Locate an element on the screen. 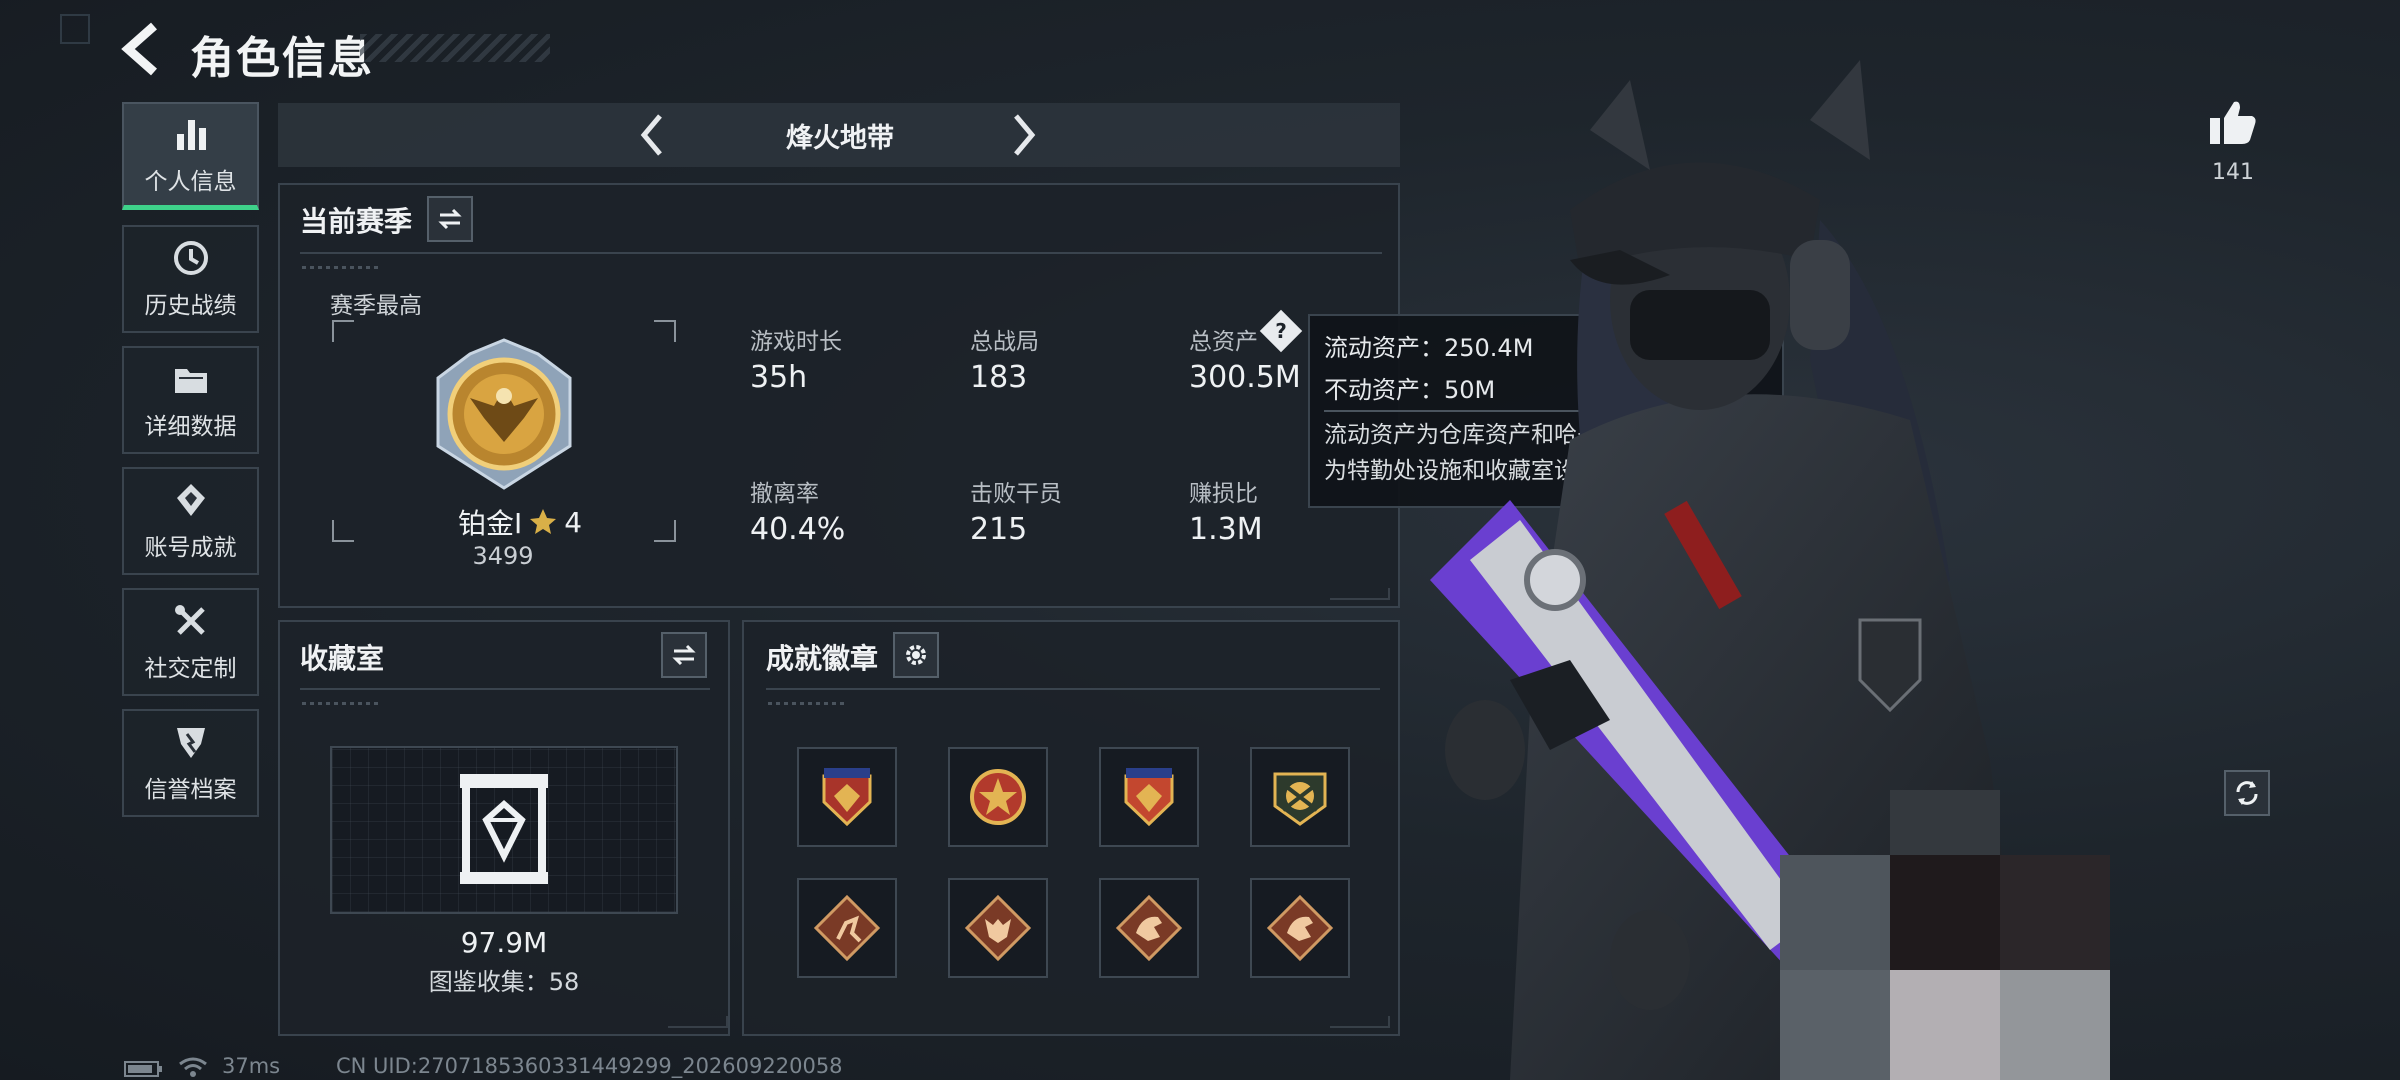  sidebar-item-history: 历史战绩 is located at coordinates (190, 279).